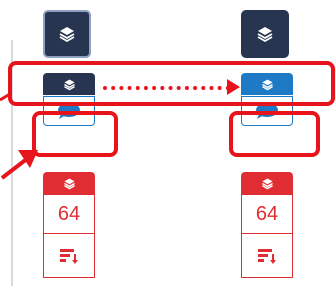  Describe the element at coordinates (233, 87) in the screenshot. I see `arrow-head-right-icon` at that location.